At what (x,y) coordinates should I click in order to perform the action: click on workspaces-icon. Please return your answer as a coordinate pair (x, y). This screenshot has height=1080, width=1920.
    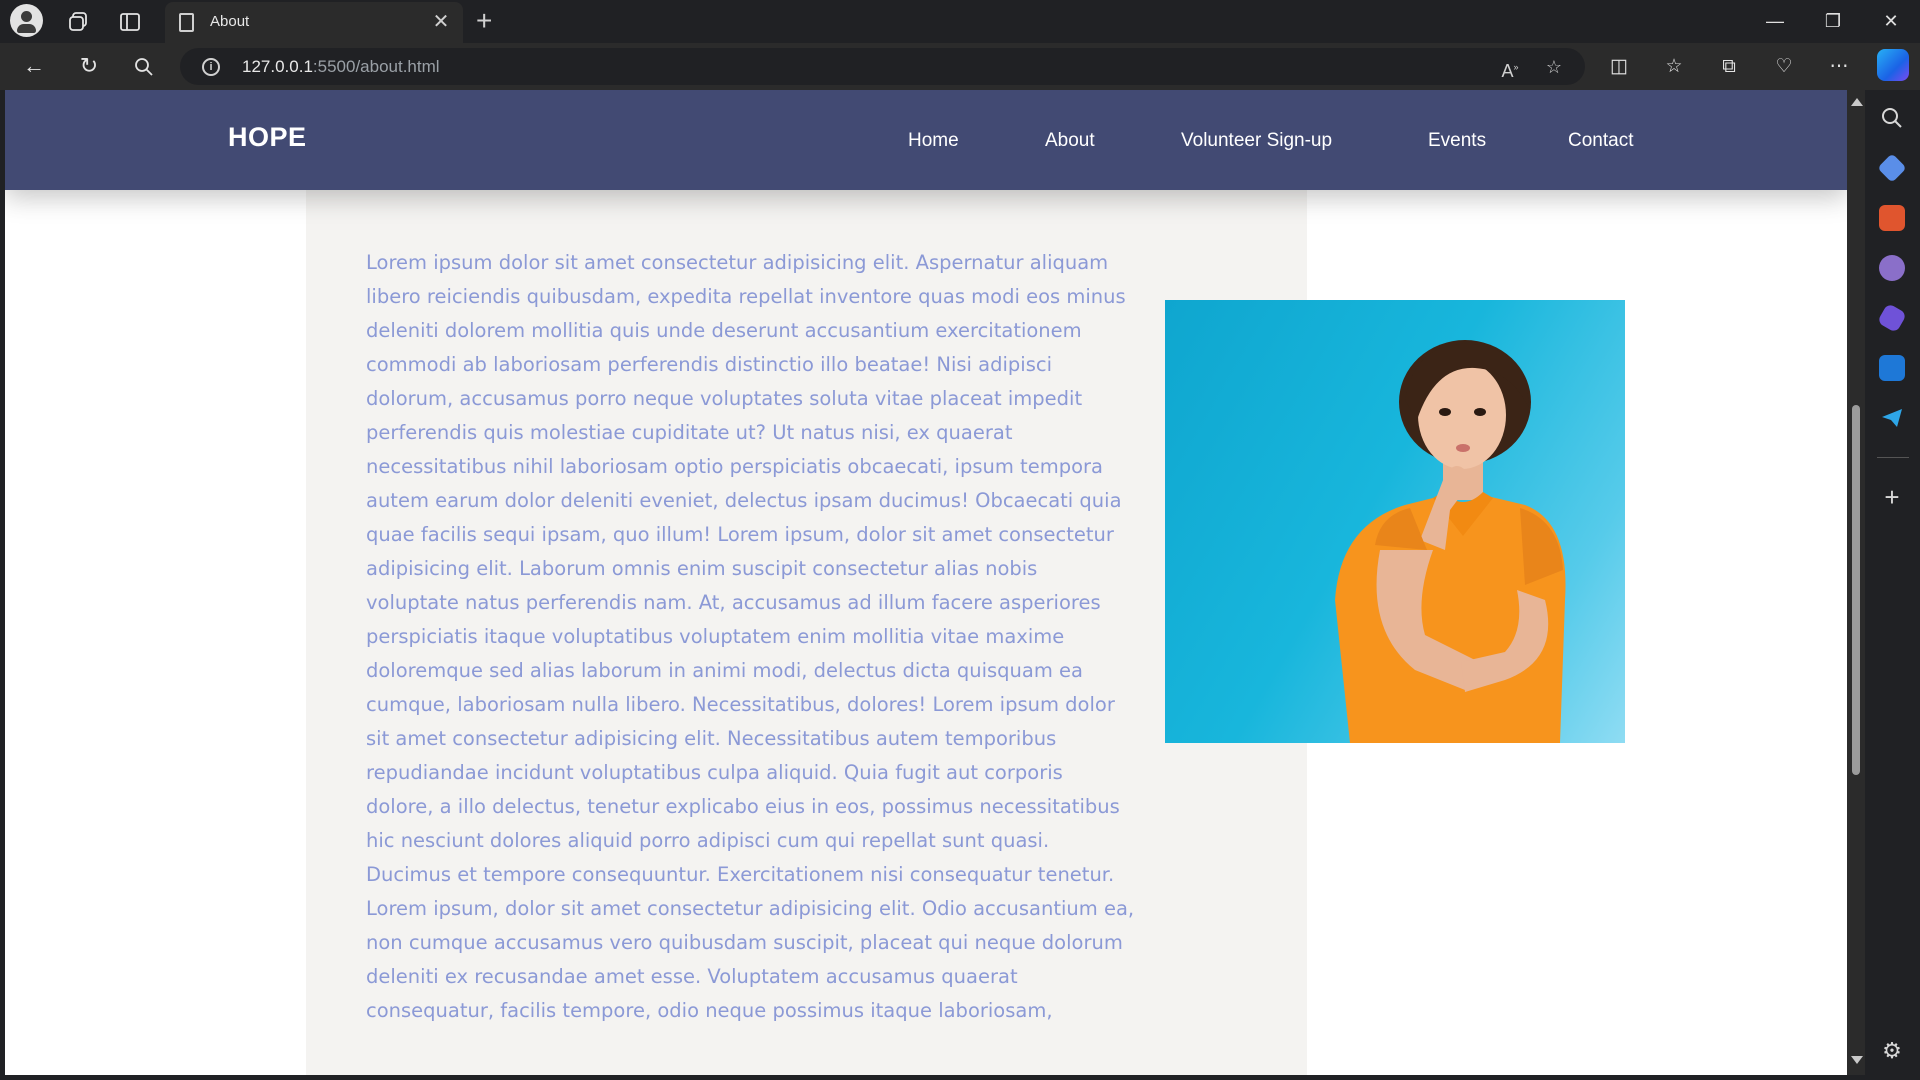
    Looking at the image, I should click on (77, 21).